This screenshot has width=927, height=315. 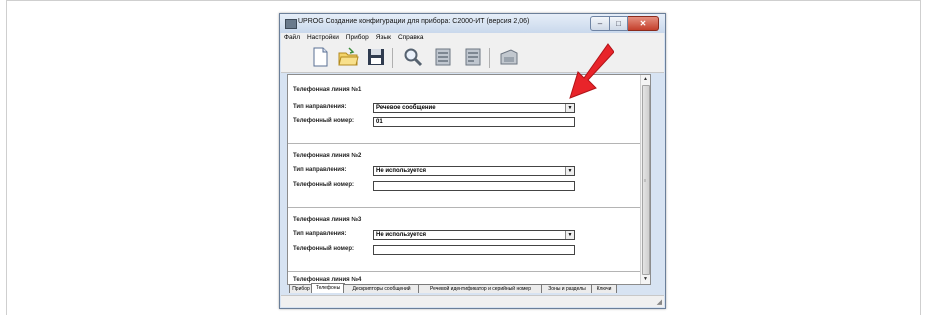 I want to click on menu-help: Справка, so click(x=411, y=38).